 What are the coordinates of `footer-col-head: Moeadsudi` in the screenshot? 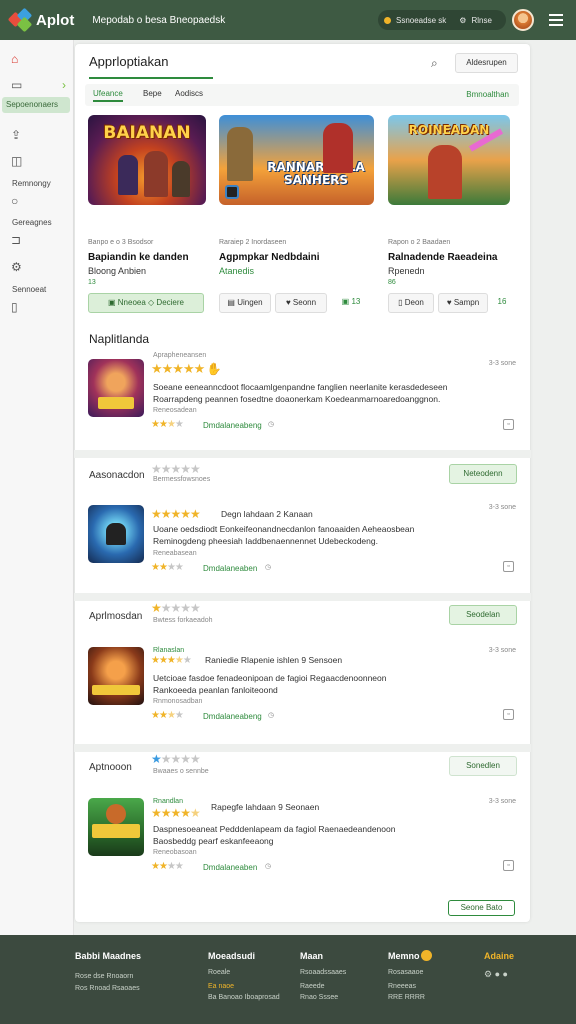 It's located at (232, 956).